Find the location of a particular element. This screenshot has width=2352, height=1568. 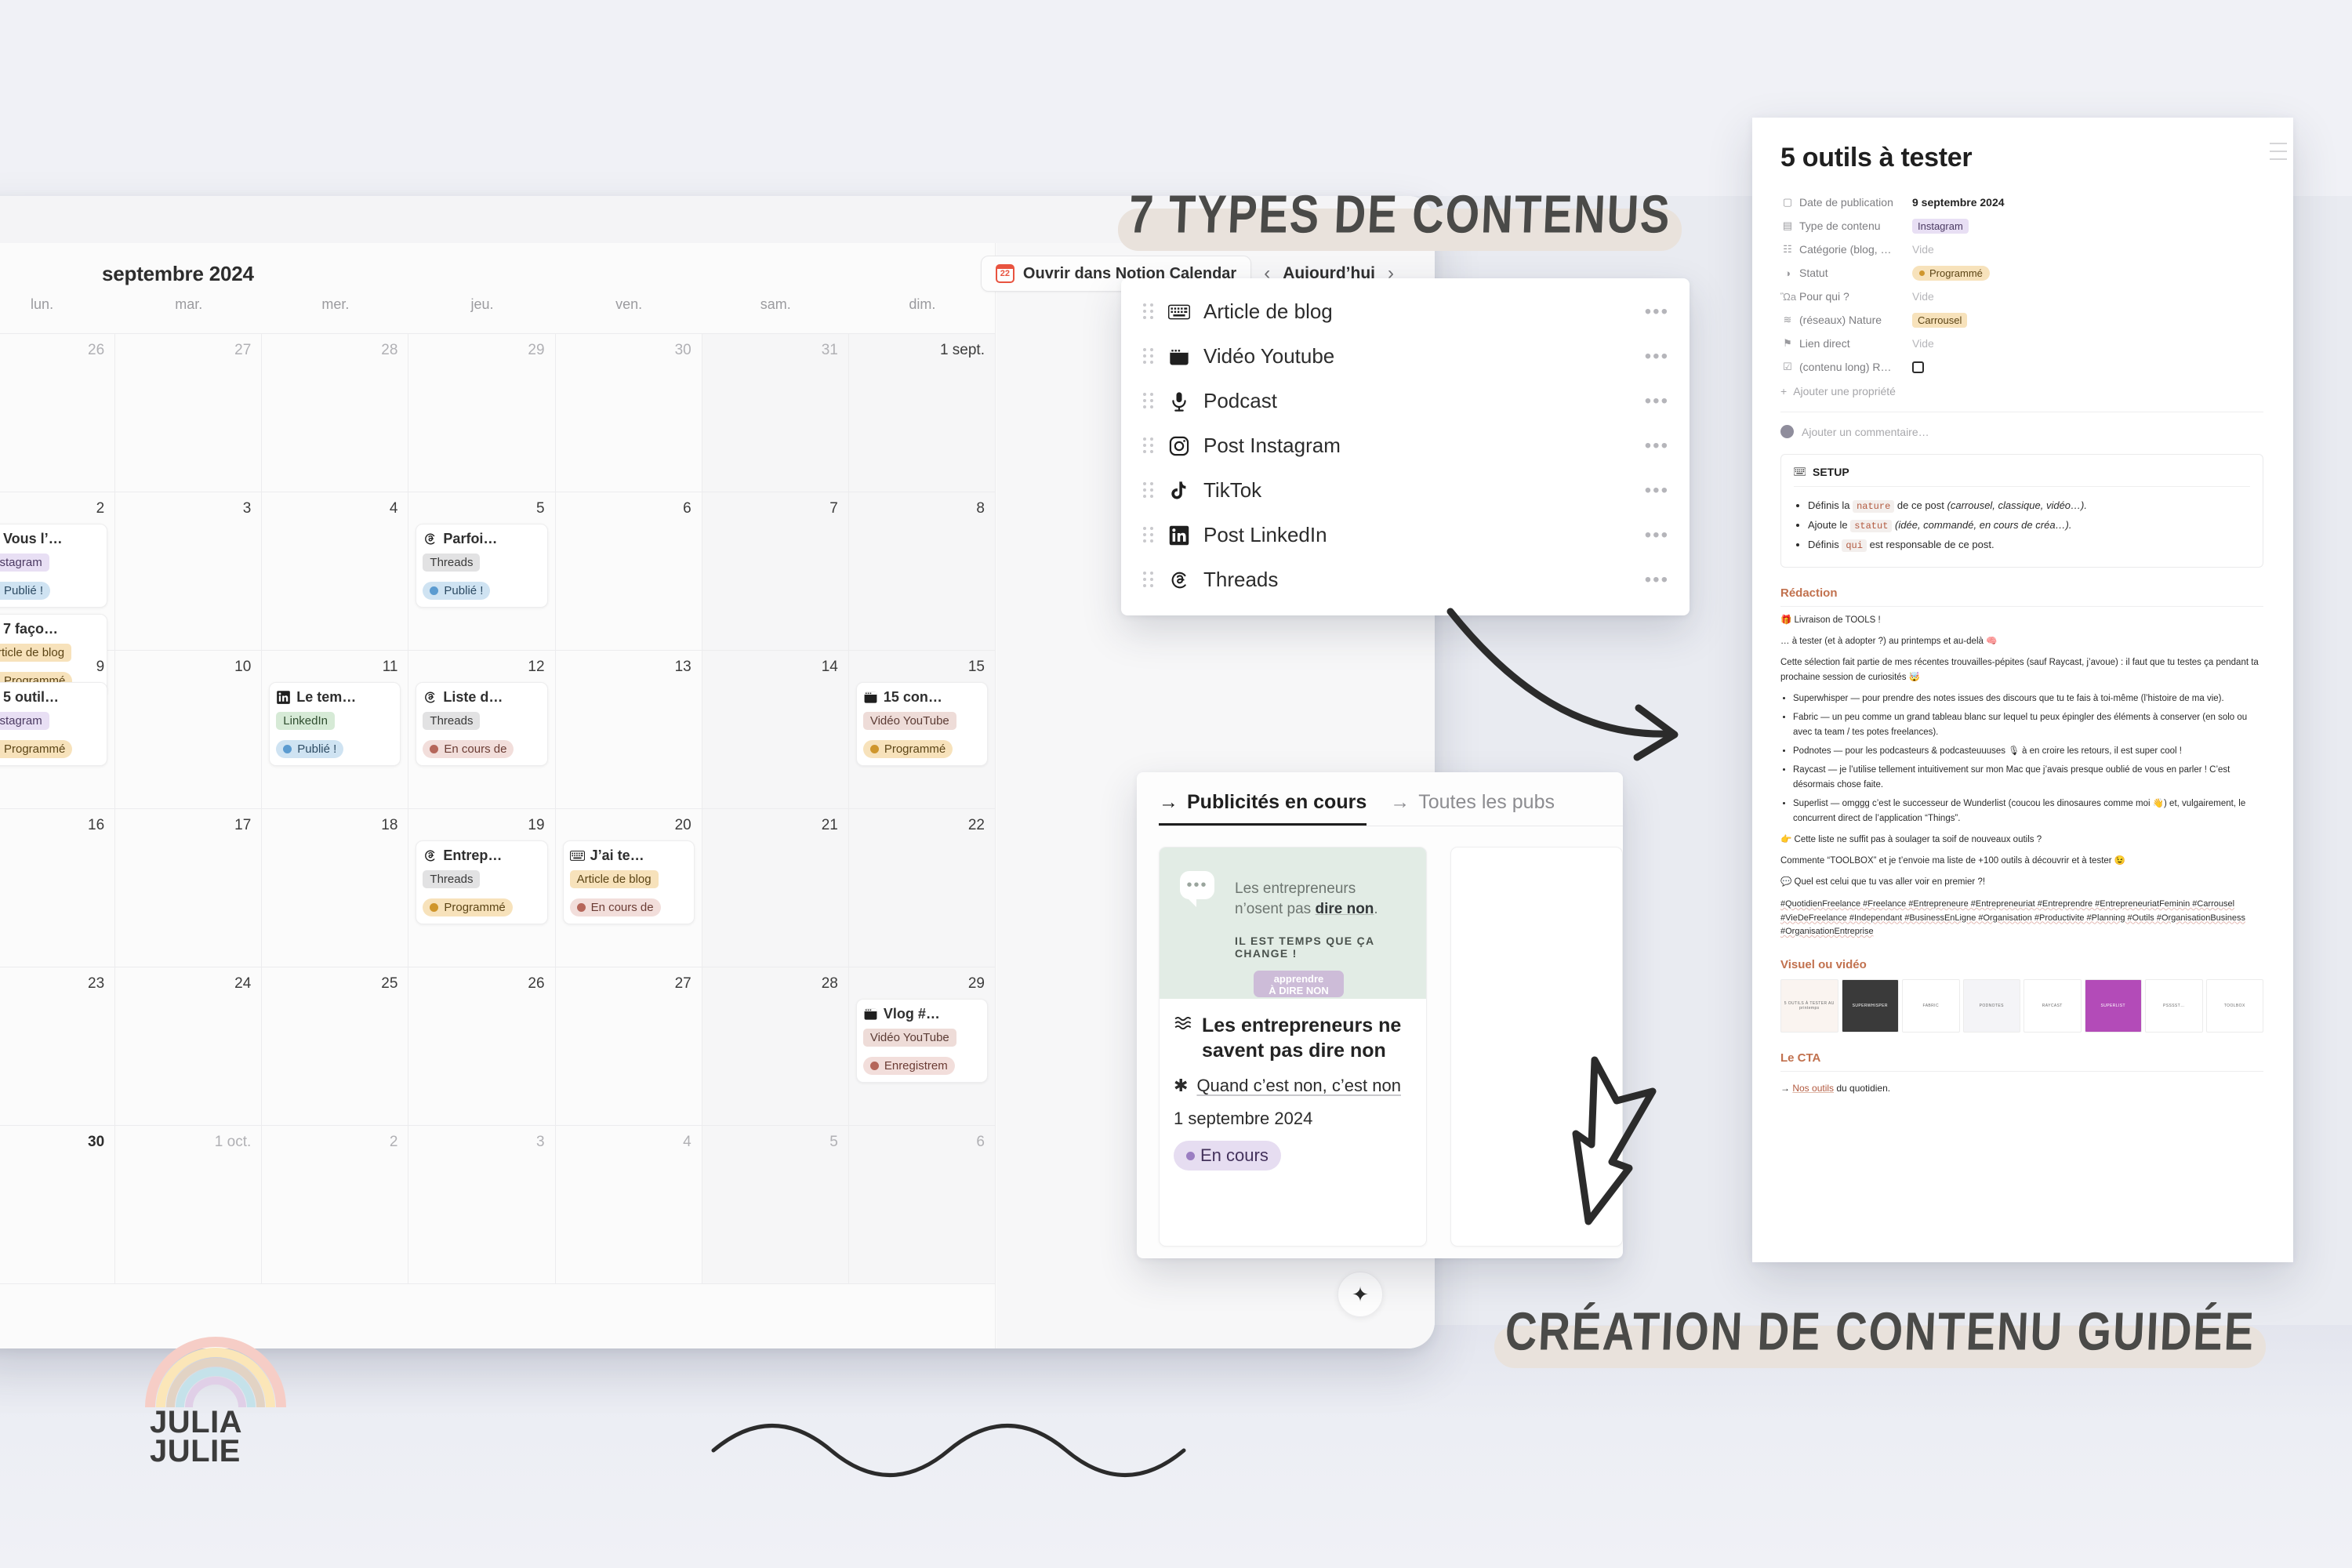

calendar-day-cell: 11 Le tem… LinkedIn Publié ! is located at coordinates (335, 729).